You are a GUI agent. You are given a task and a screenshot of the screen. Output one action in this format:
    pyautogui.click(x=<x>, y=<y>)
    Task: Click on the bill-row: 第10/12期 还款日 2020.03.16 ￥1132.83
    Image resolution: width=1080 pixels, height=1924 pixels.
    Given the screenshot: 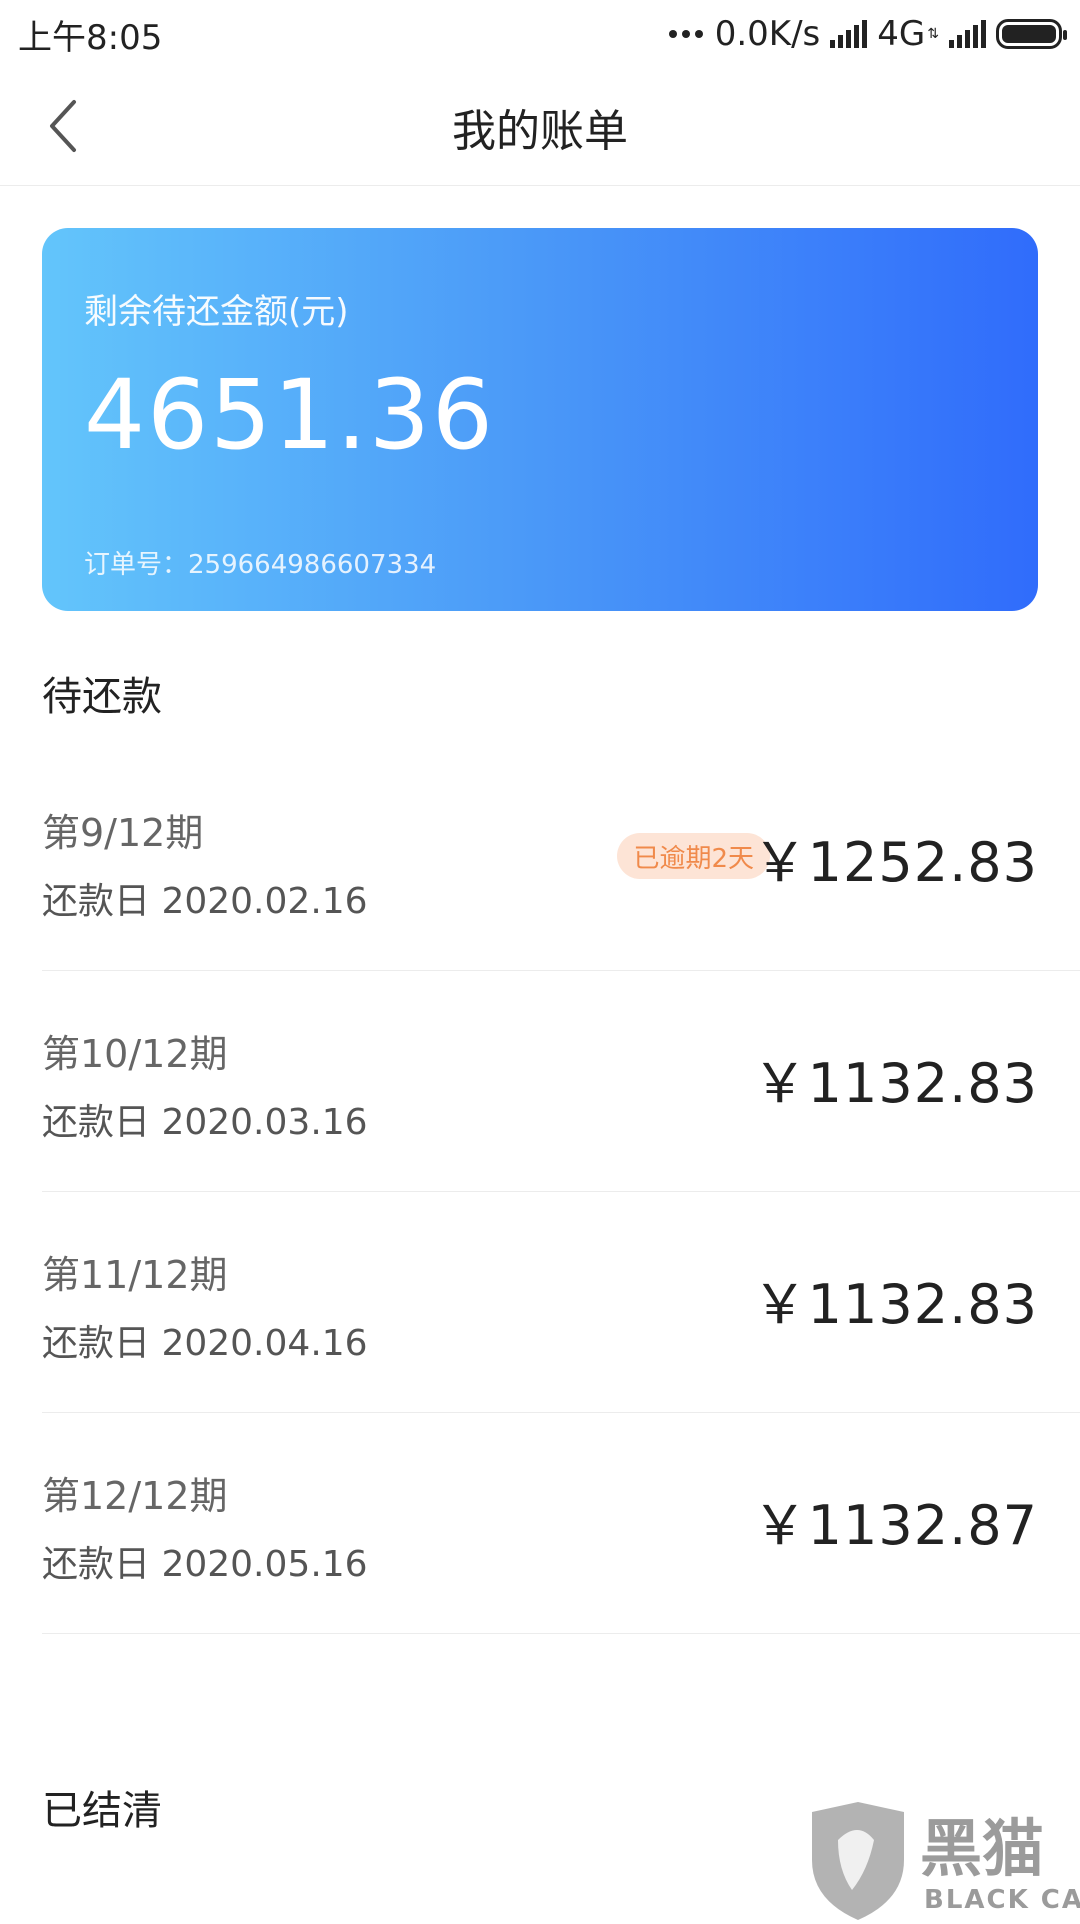 What is the action you would take?
    pyautogui.click(x=561, y=1081)
    